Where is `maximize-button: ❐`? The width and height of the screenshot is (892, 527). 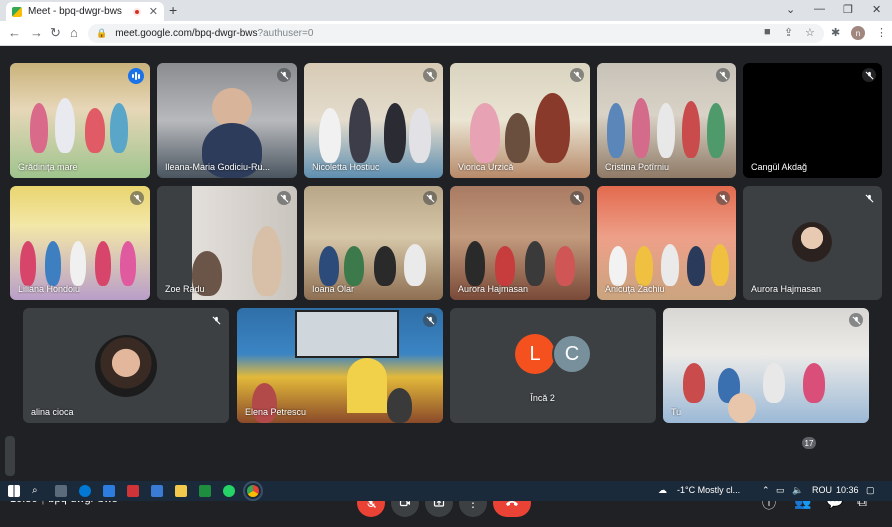
maximize-button: ❐ is located at coordinates (848, 9).